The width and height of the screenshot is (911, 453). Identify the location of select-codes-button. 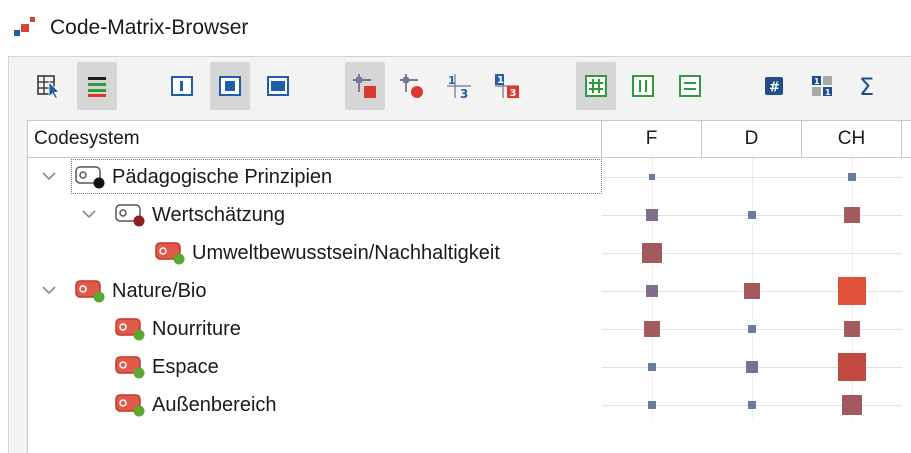
(49, 86).